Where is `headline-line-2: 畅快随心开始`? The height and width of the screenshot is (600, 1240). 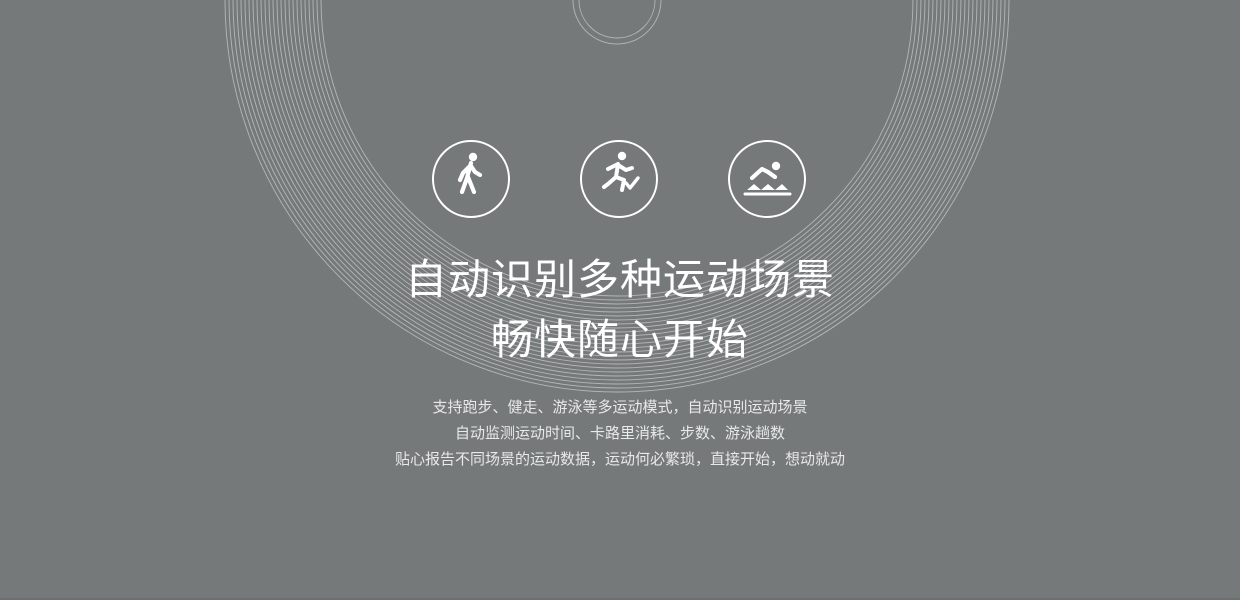 headline-line-2: 畅快随心开始 is located at coordinates (619, 339).